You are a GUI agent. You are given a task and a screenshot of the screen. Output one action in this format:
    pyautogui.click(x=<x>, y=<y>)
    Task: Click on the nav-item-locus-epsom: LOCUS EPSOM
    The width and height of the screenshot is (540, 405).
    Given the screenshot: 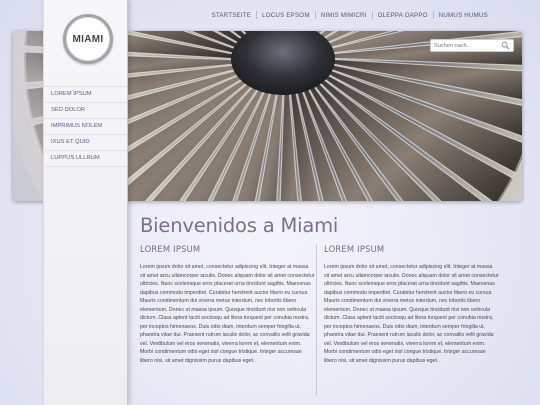 What is the action you would take?
    pyautogui.click(x=286, y=15)
    